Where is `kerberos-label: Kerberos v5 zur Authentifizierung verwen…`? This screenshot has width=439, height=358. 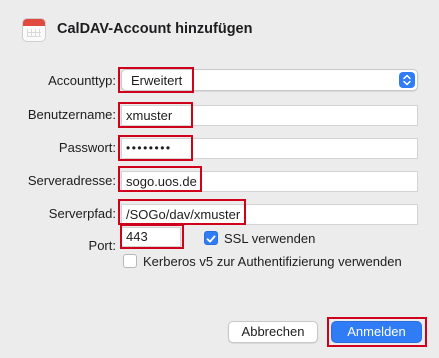
kerberos-label: Kerberos v5 zur Authentifizierung verwen… is located at coordinates (272, 261).